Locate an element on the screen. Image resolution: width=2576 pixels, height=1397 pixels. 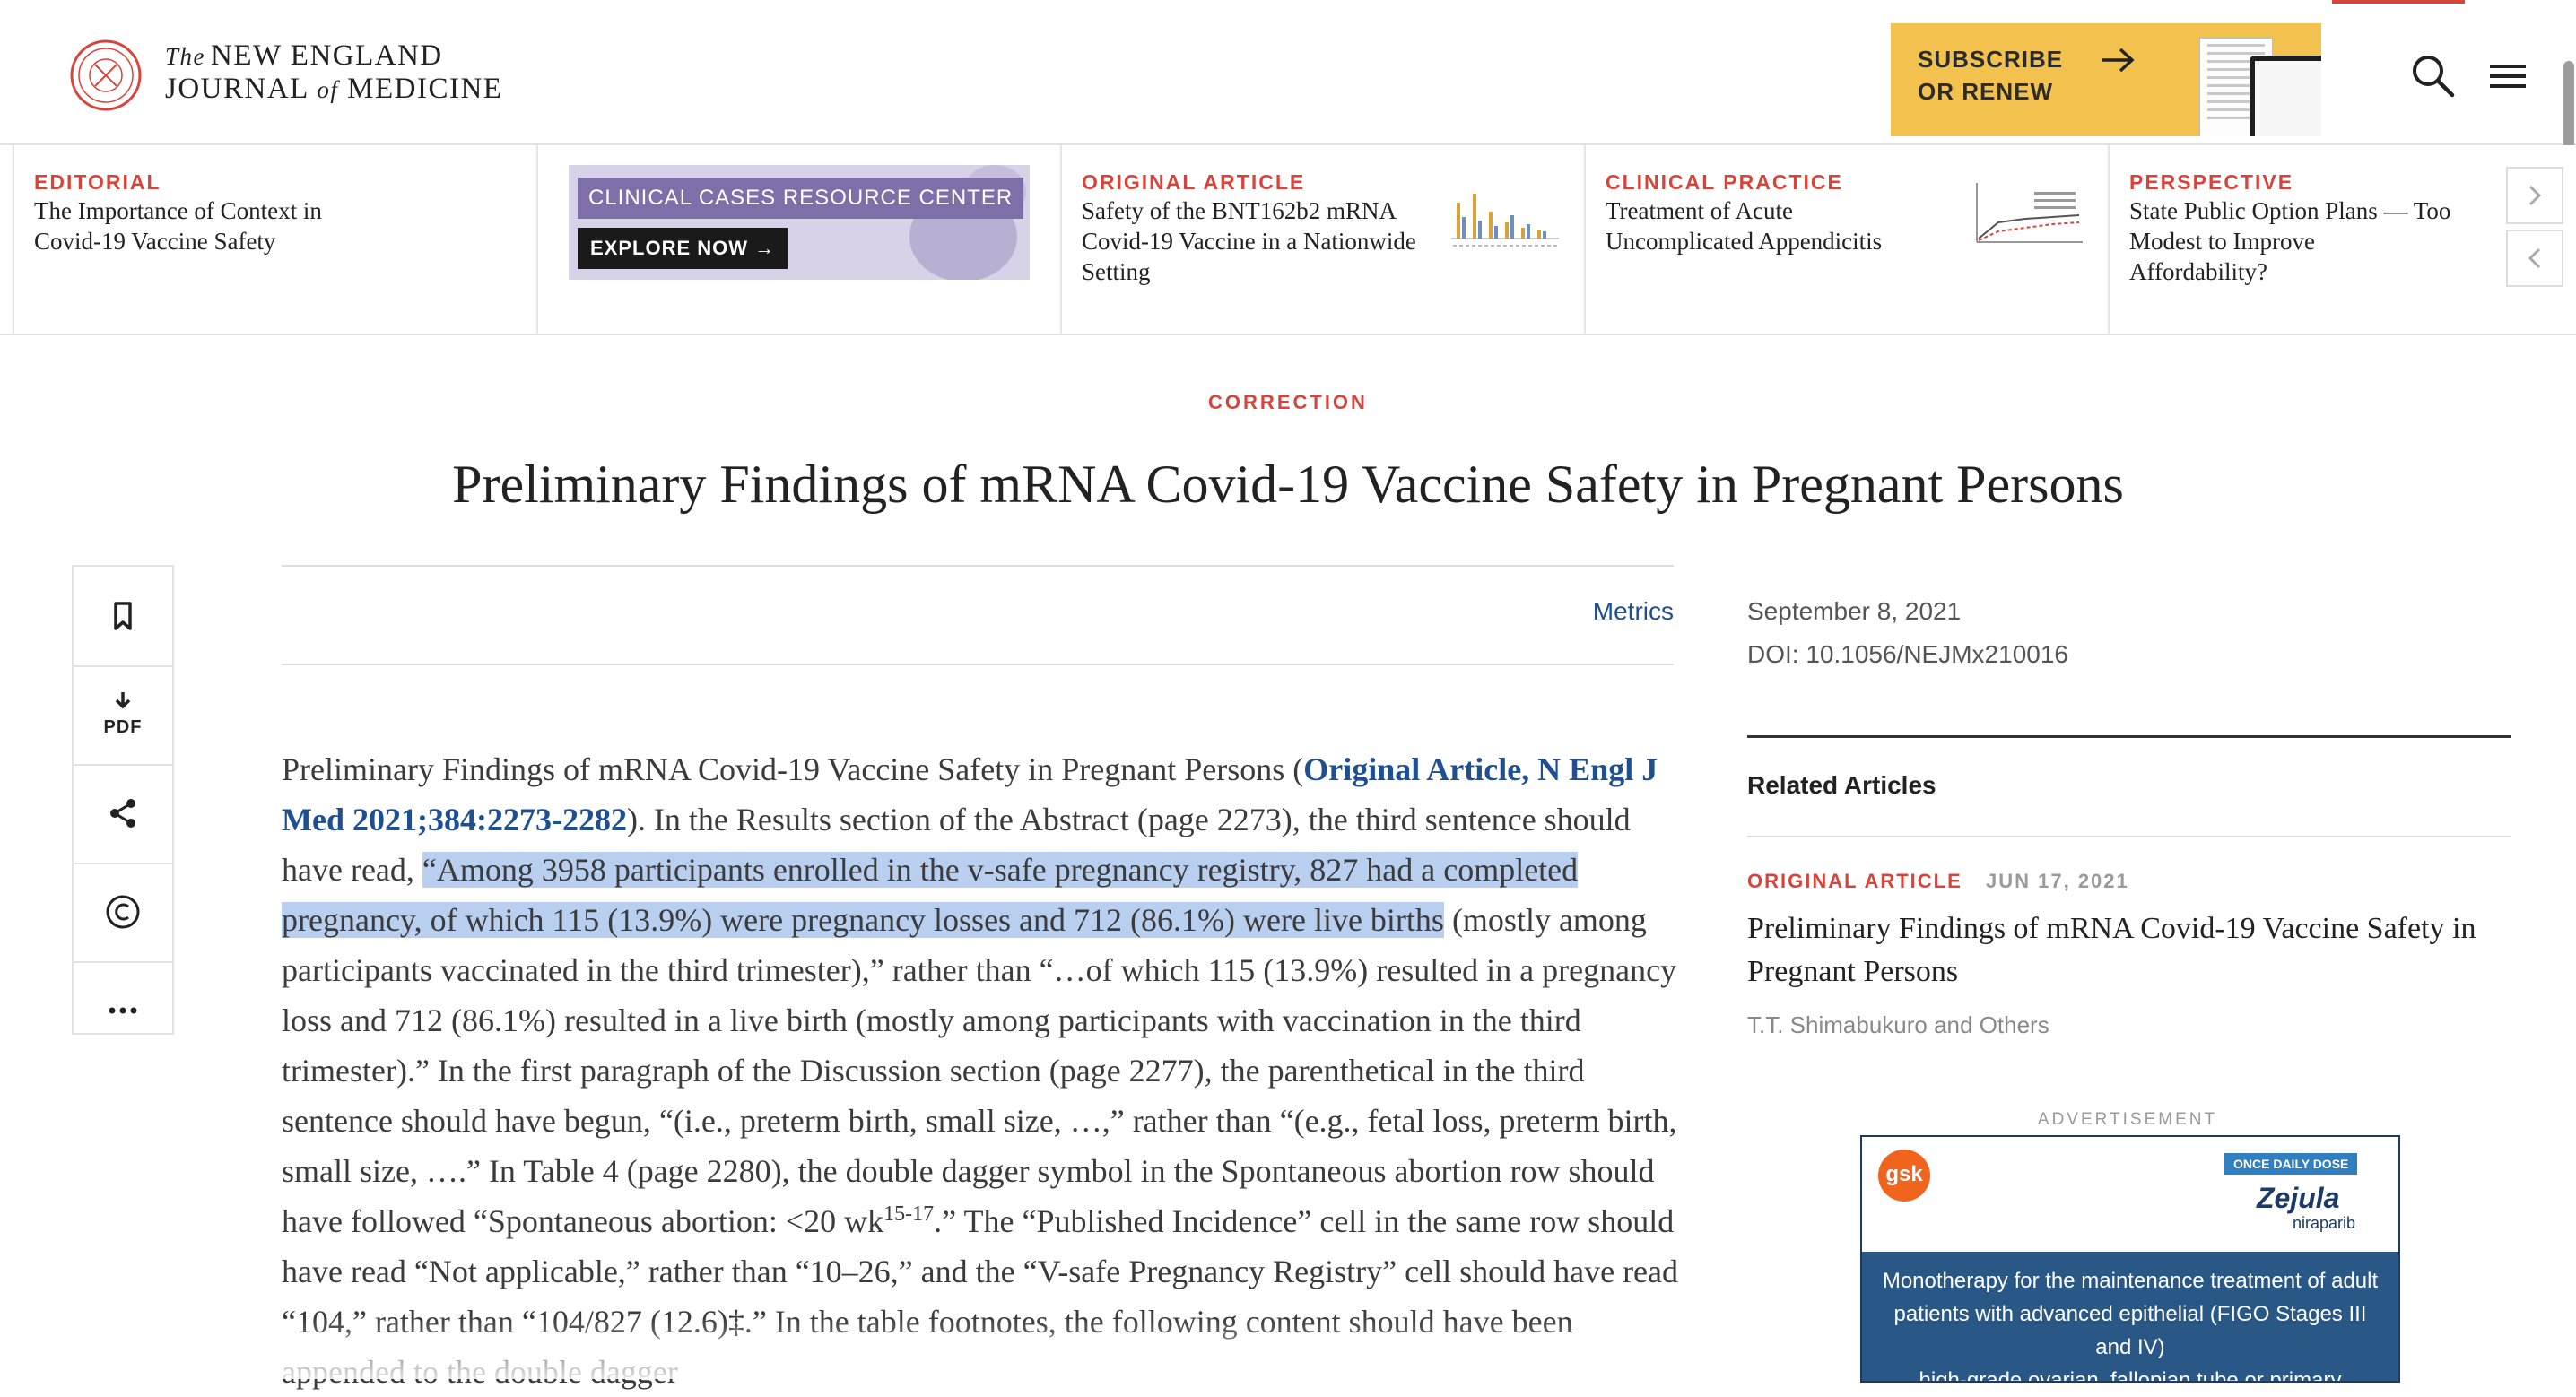
dose-badge: ONCE DAILY DOSE is located at coordinates (2291, 1164).